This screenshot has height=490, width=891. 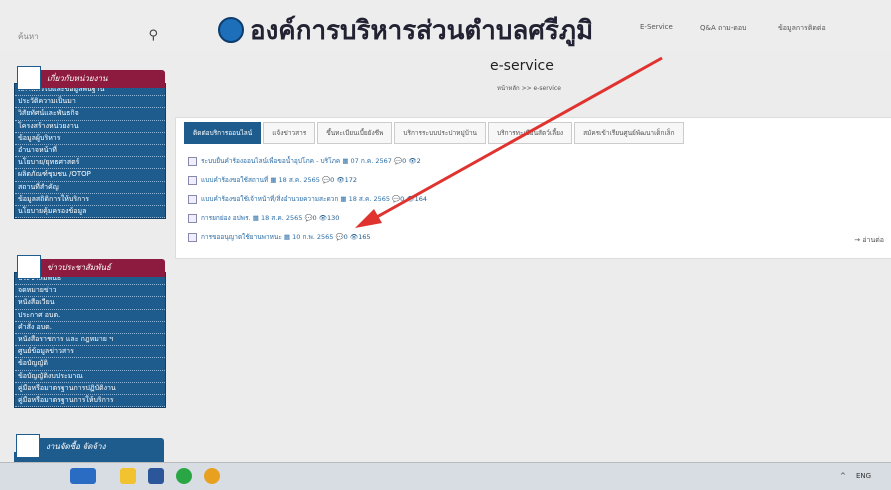 What do you see at coordinates (518, 138) in the screenshot?
I see `arrow-shaft` at bounding box center [518, 138].